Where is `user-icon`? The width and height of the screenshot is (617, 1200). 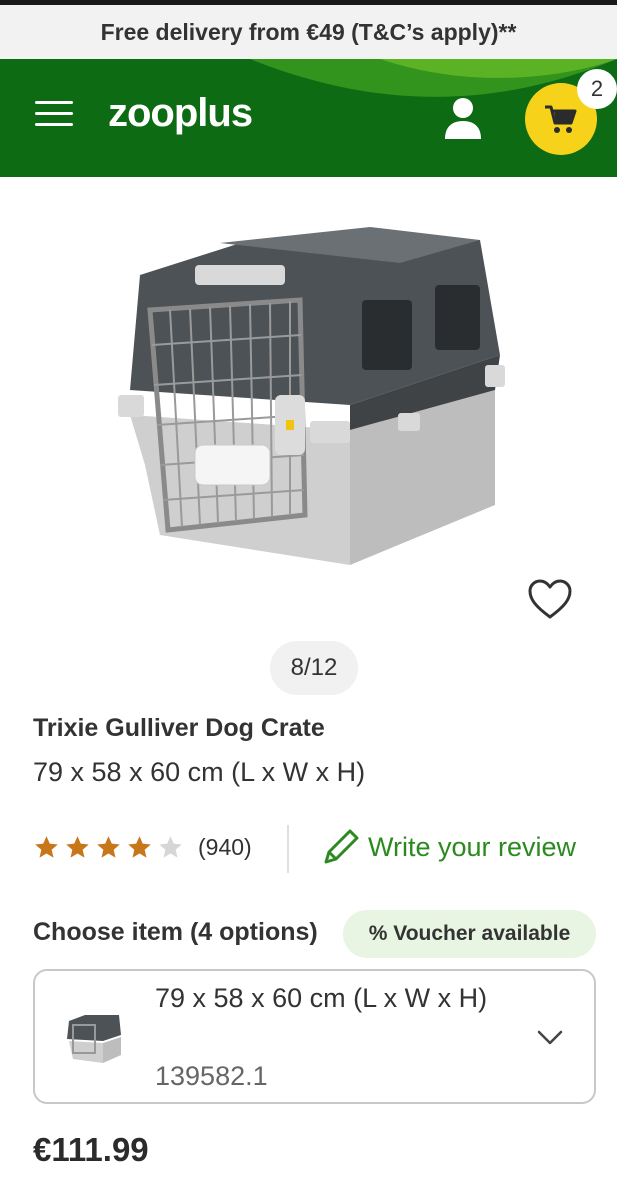
user-icon is located at coordinates (463, 118).